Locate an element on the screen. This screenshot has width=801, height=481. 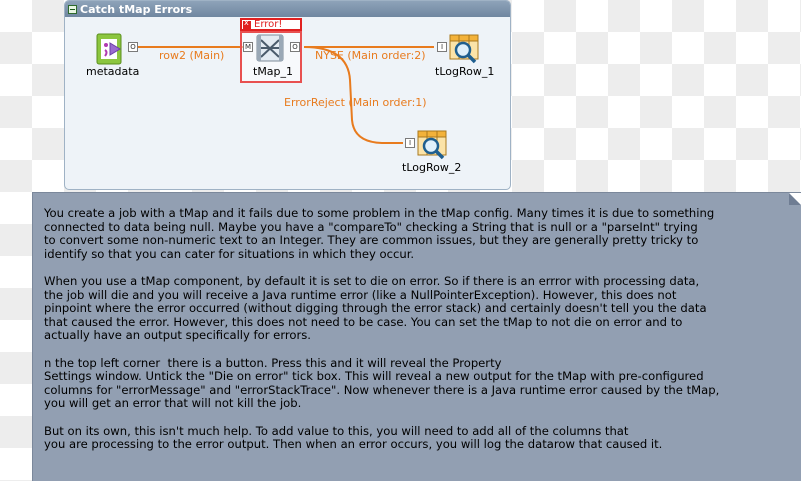
logrow1-input-connector: I is located at coordinates (442, 47).